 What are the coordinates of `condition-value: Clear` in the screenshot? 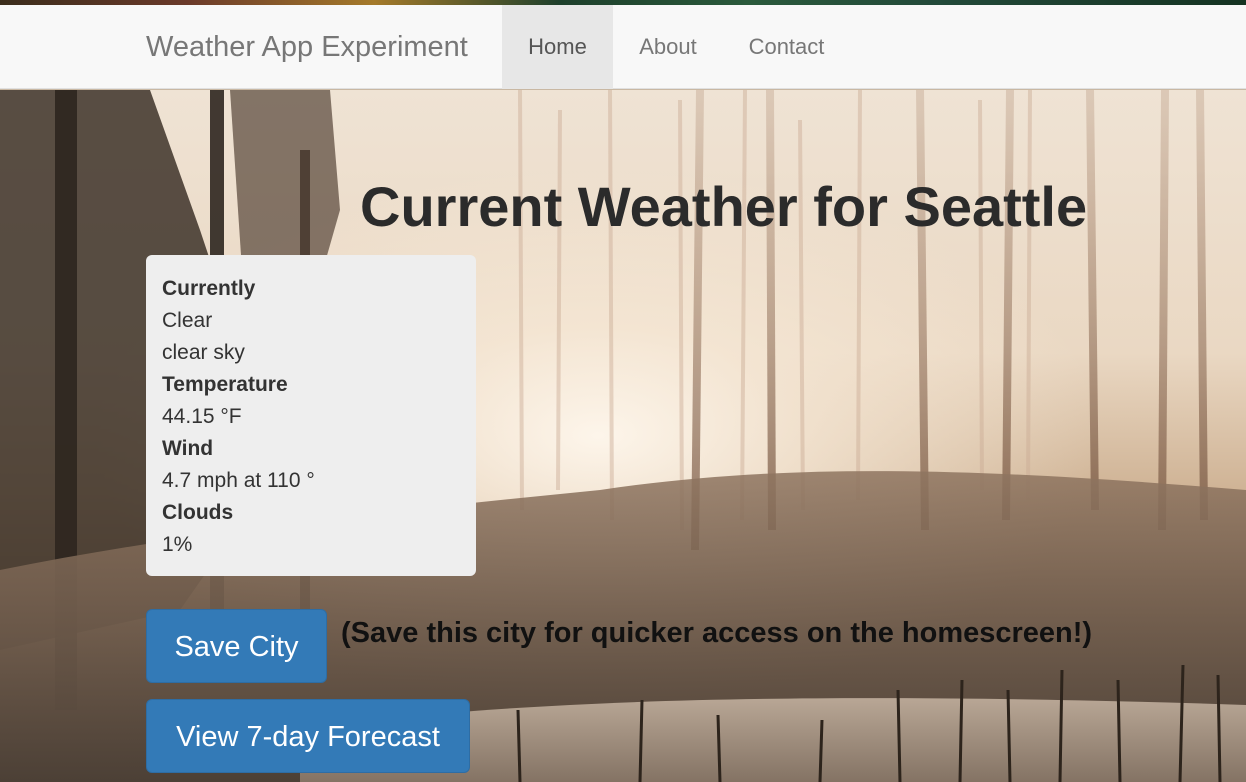 It's located at (187, 320).